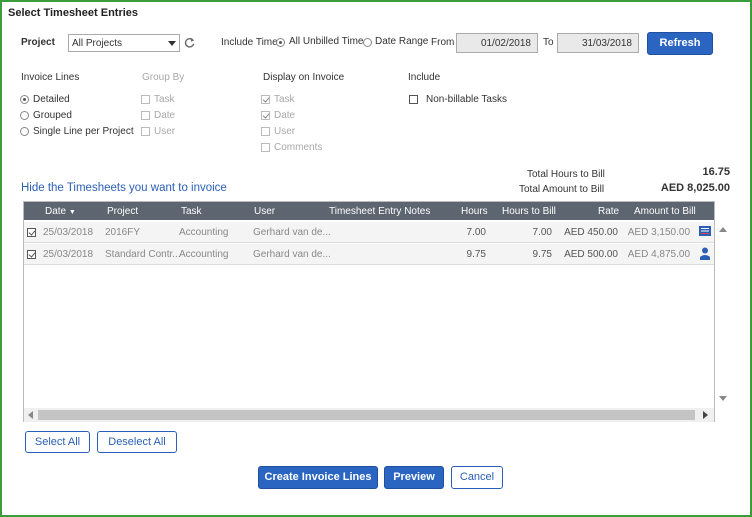  What do you see at coordinates (51, 99) in the screenshot?
I see `detailed-label: Detailed` at bounding box center [51, 99].